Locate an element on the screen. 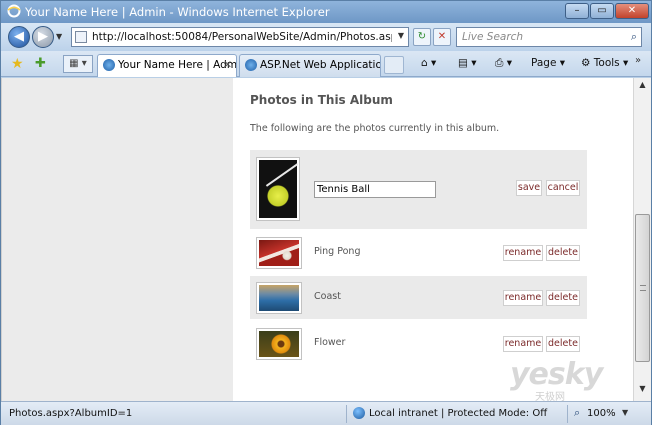 This screenshot has height=425, width=652. close-button: ✕ is located at coordinates (632, 11).